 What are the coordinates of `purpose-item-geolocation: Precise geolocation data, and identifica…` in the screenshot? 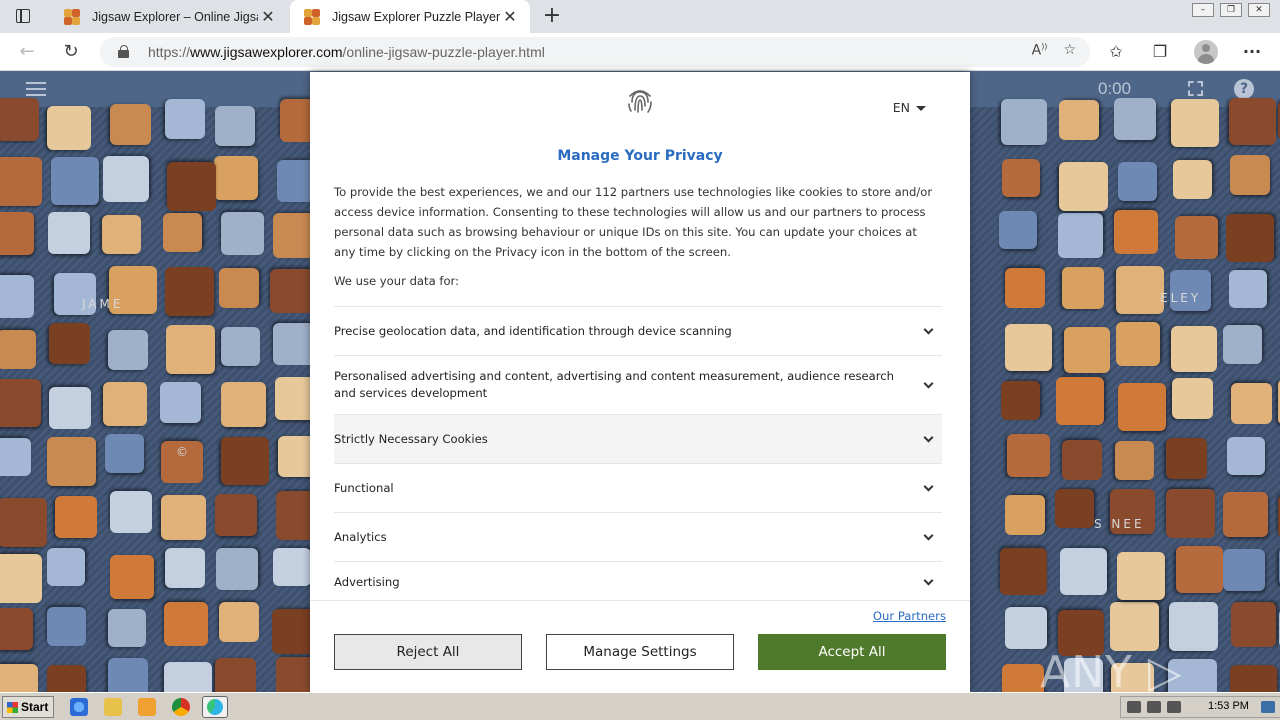 It's located at (638, 330).